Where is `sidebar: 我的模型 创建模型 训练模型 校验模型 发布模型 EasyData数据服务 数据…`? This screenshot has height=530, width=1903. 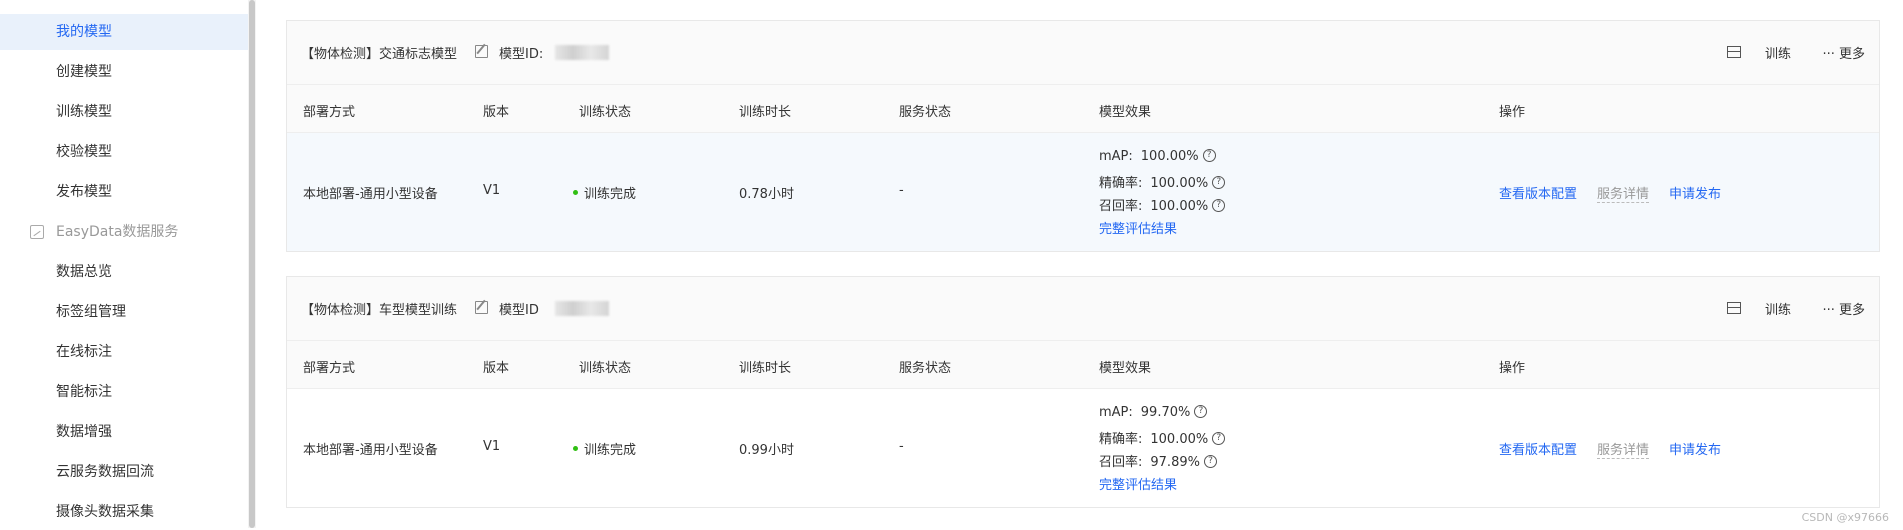 sidebar: 我的模型 创建模型 训练模型 校验模型 发布模型 EasyData数据服务 数据… is located at coordinates (124, 264).